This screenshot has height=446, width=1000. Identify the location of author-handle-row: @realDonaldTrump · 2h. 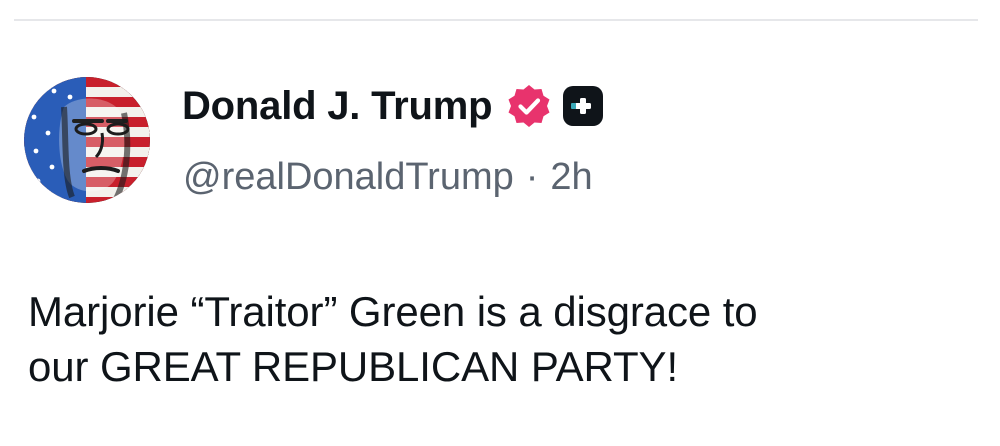
(388, 177).